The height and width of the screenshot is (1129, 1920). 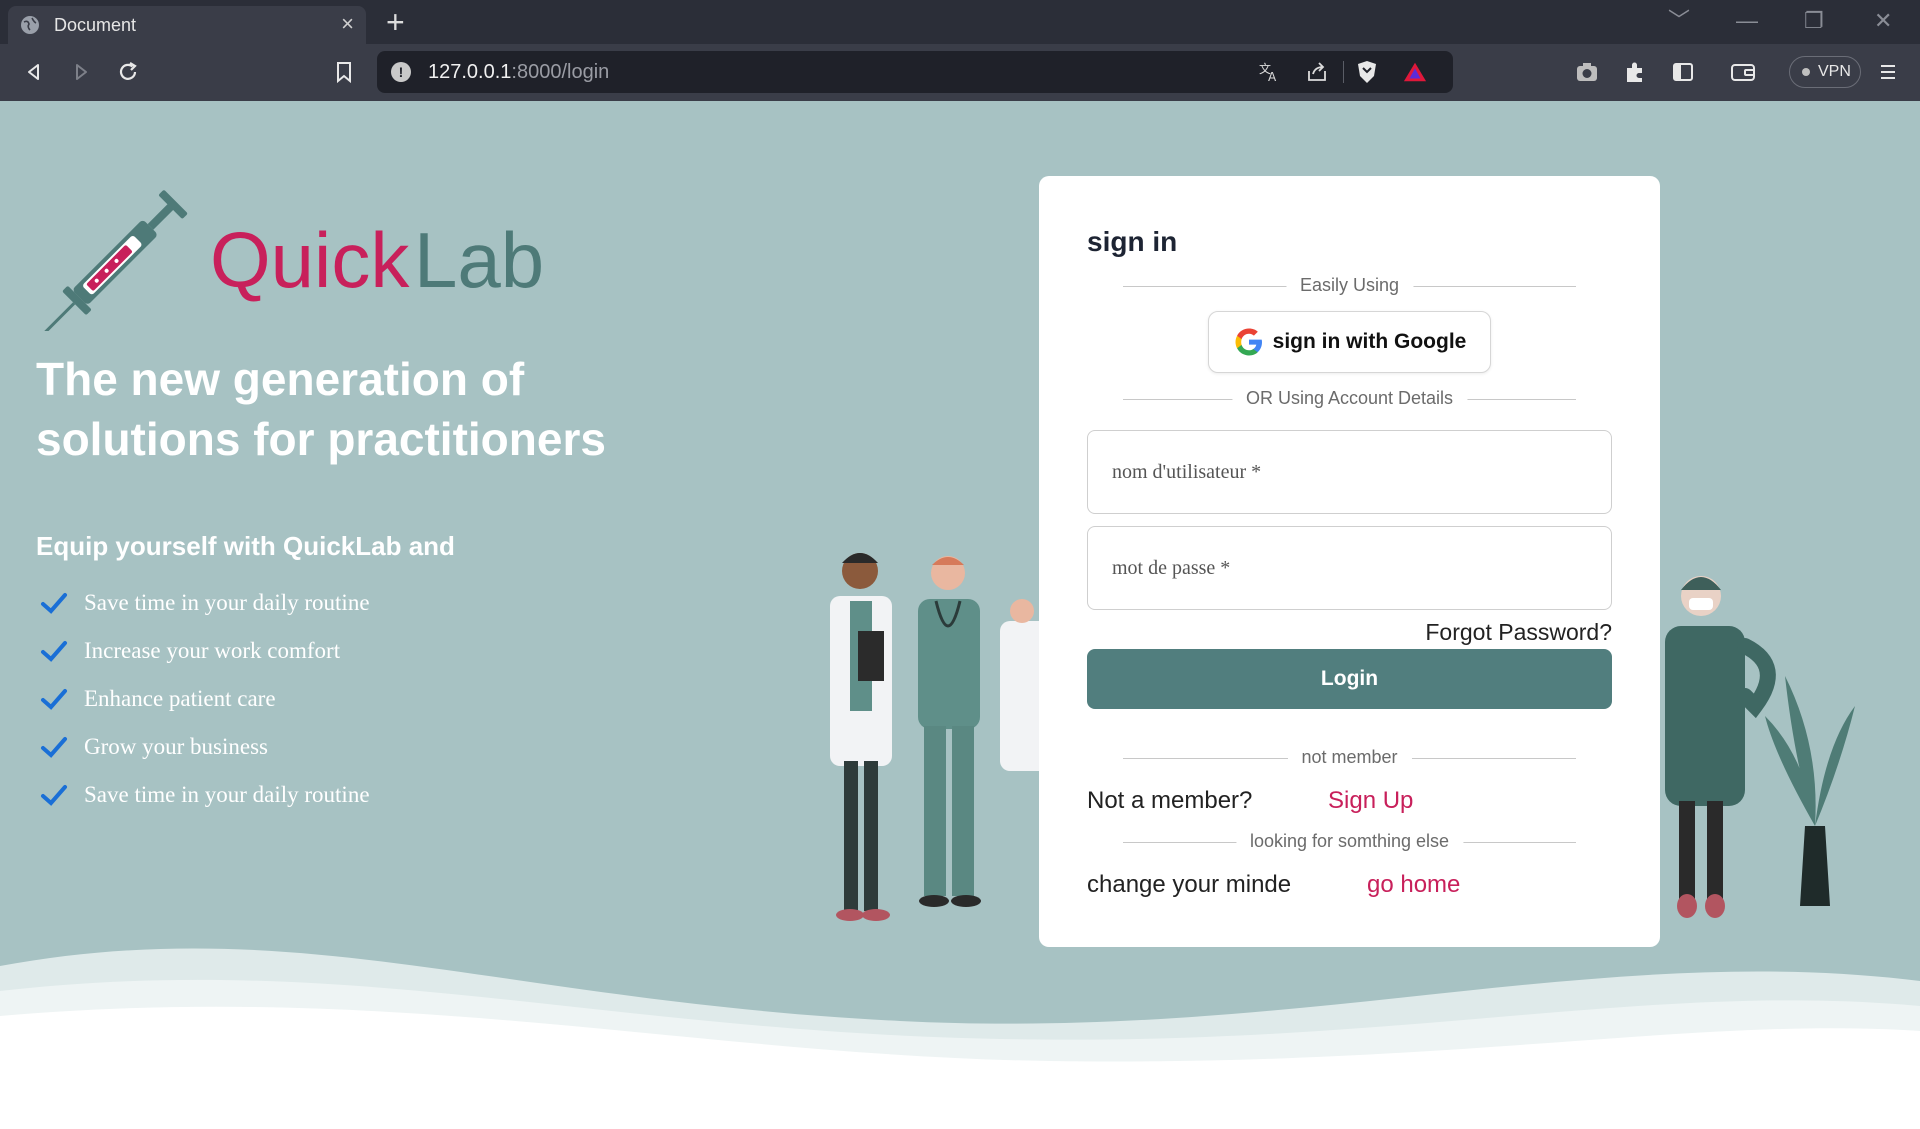 What do you see at coordinates (114, 260) in the screenshot?
I see `syringe-icon` at bounding box center [114, 260].